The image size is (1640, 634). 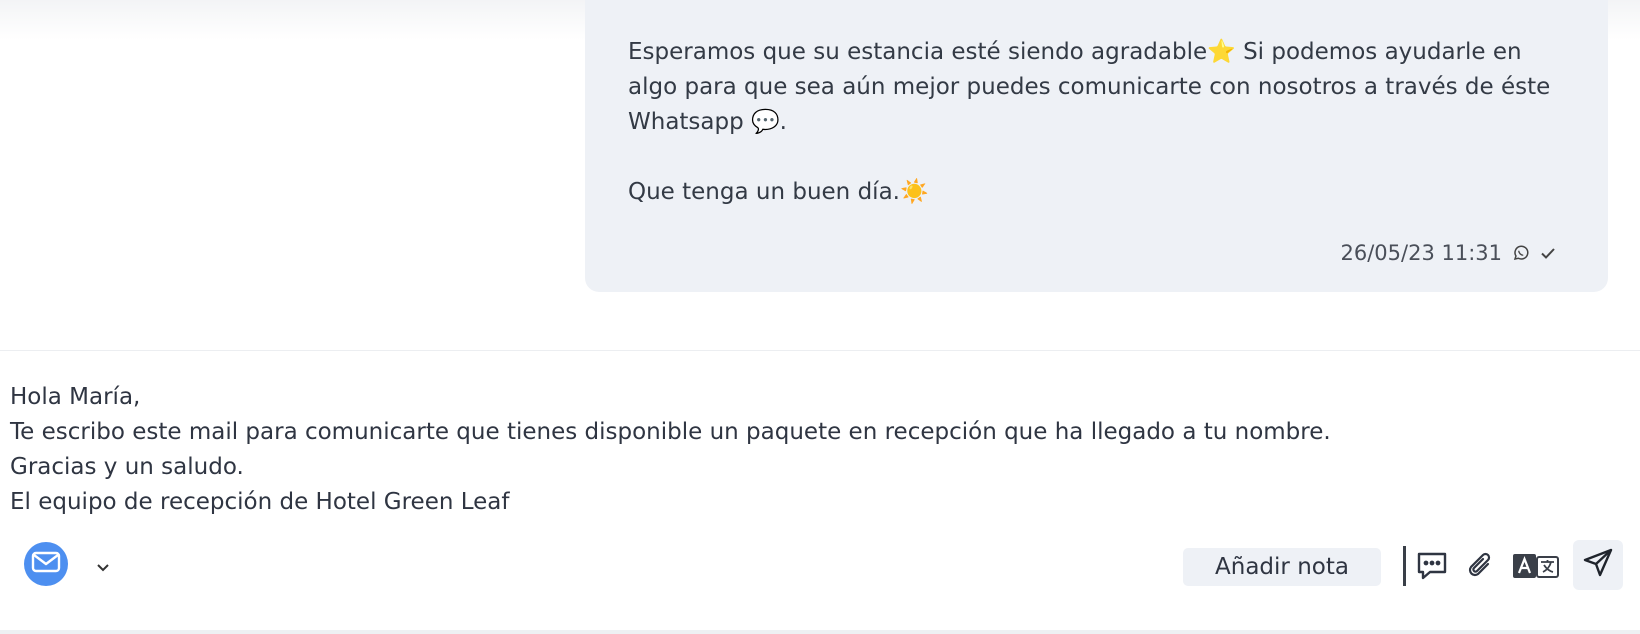 I want to click on check-icon, so click(x=1548, y=253).